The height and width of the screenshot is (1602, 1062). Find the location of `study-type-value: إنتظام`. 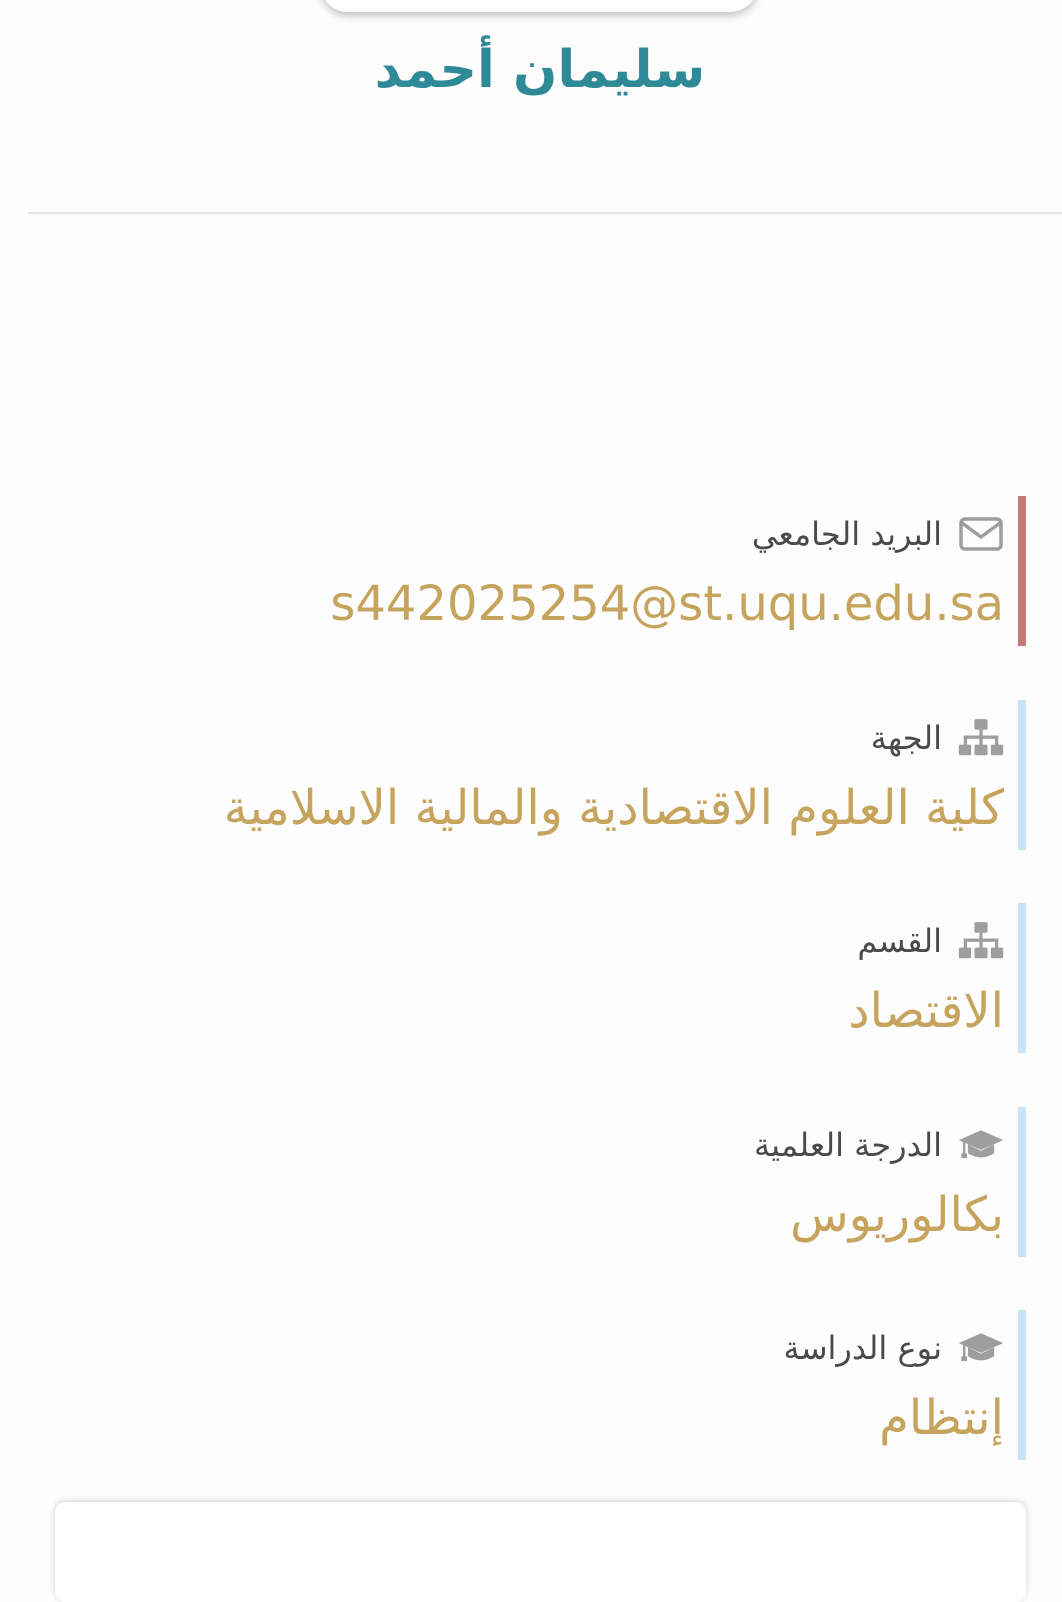

study-type-value: إنتظام is located at coordinates (941, 1418).